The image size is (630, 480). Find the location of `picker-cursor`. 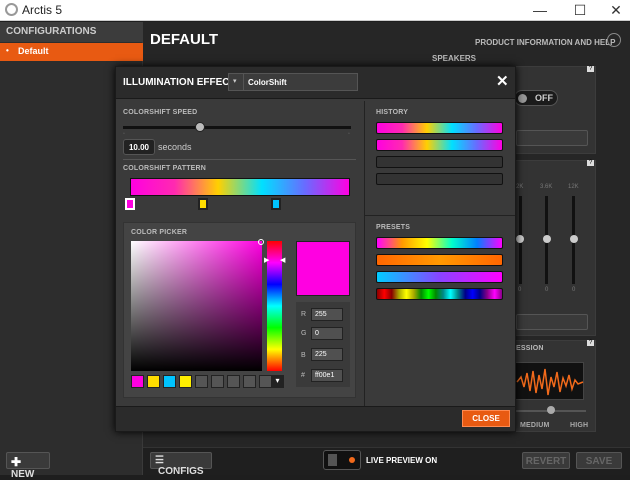

picker-cursor is located at coordinates (261, 242).